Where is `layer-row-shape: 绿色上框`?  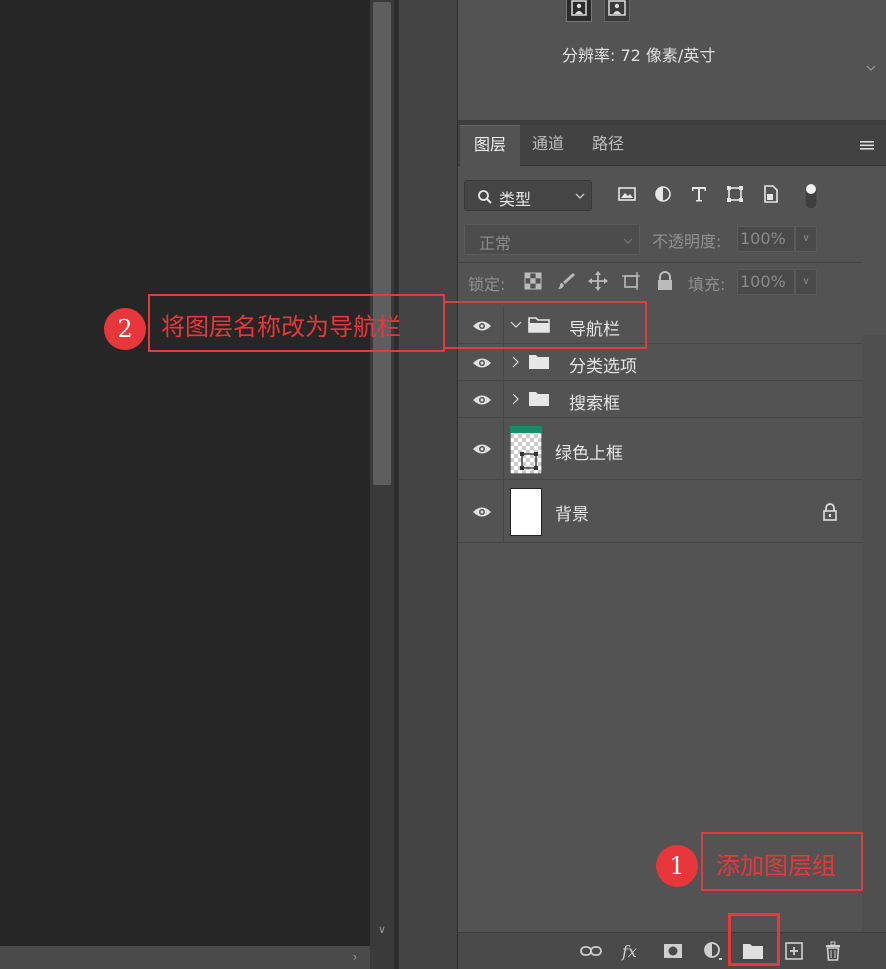
layer-row-shape: 绿色上框 is located at coordinates (660, 449).